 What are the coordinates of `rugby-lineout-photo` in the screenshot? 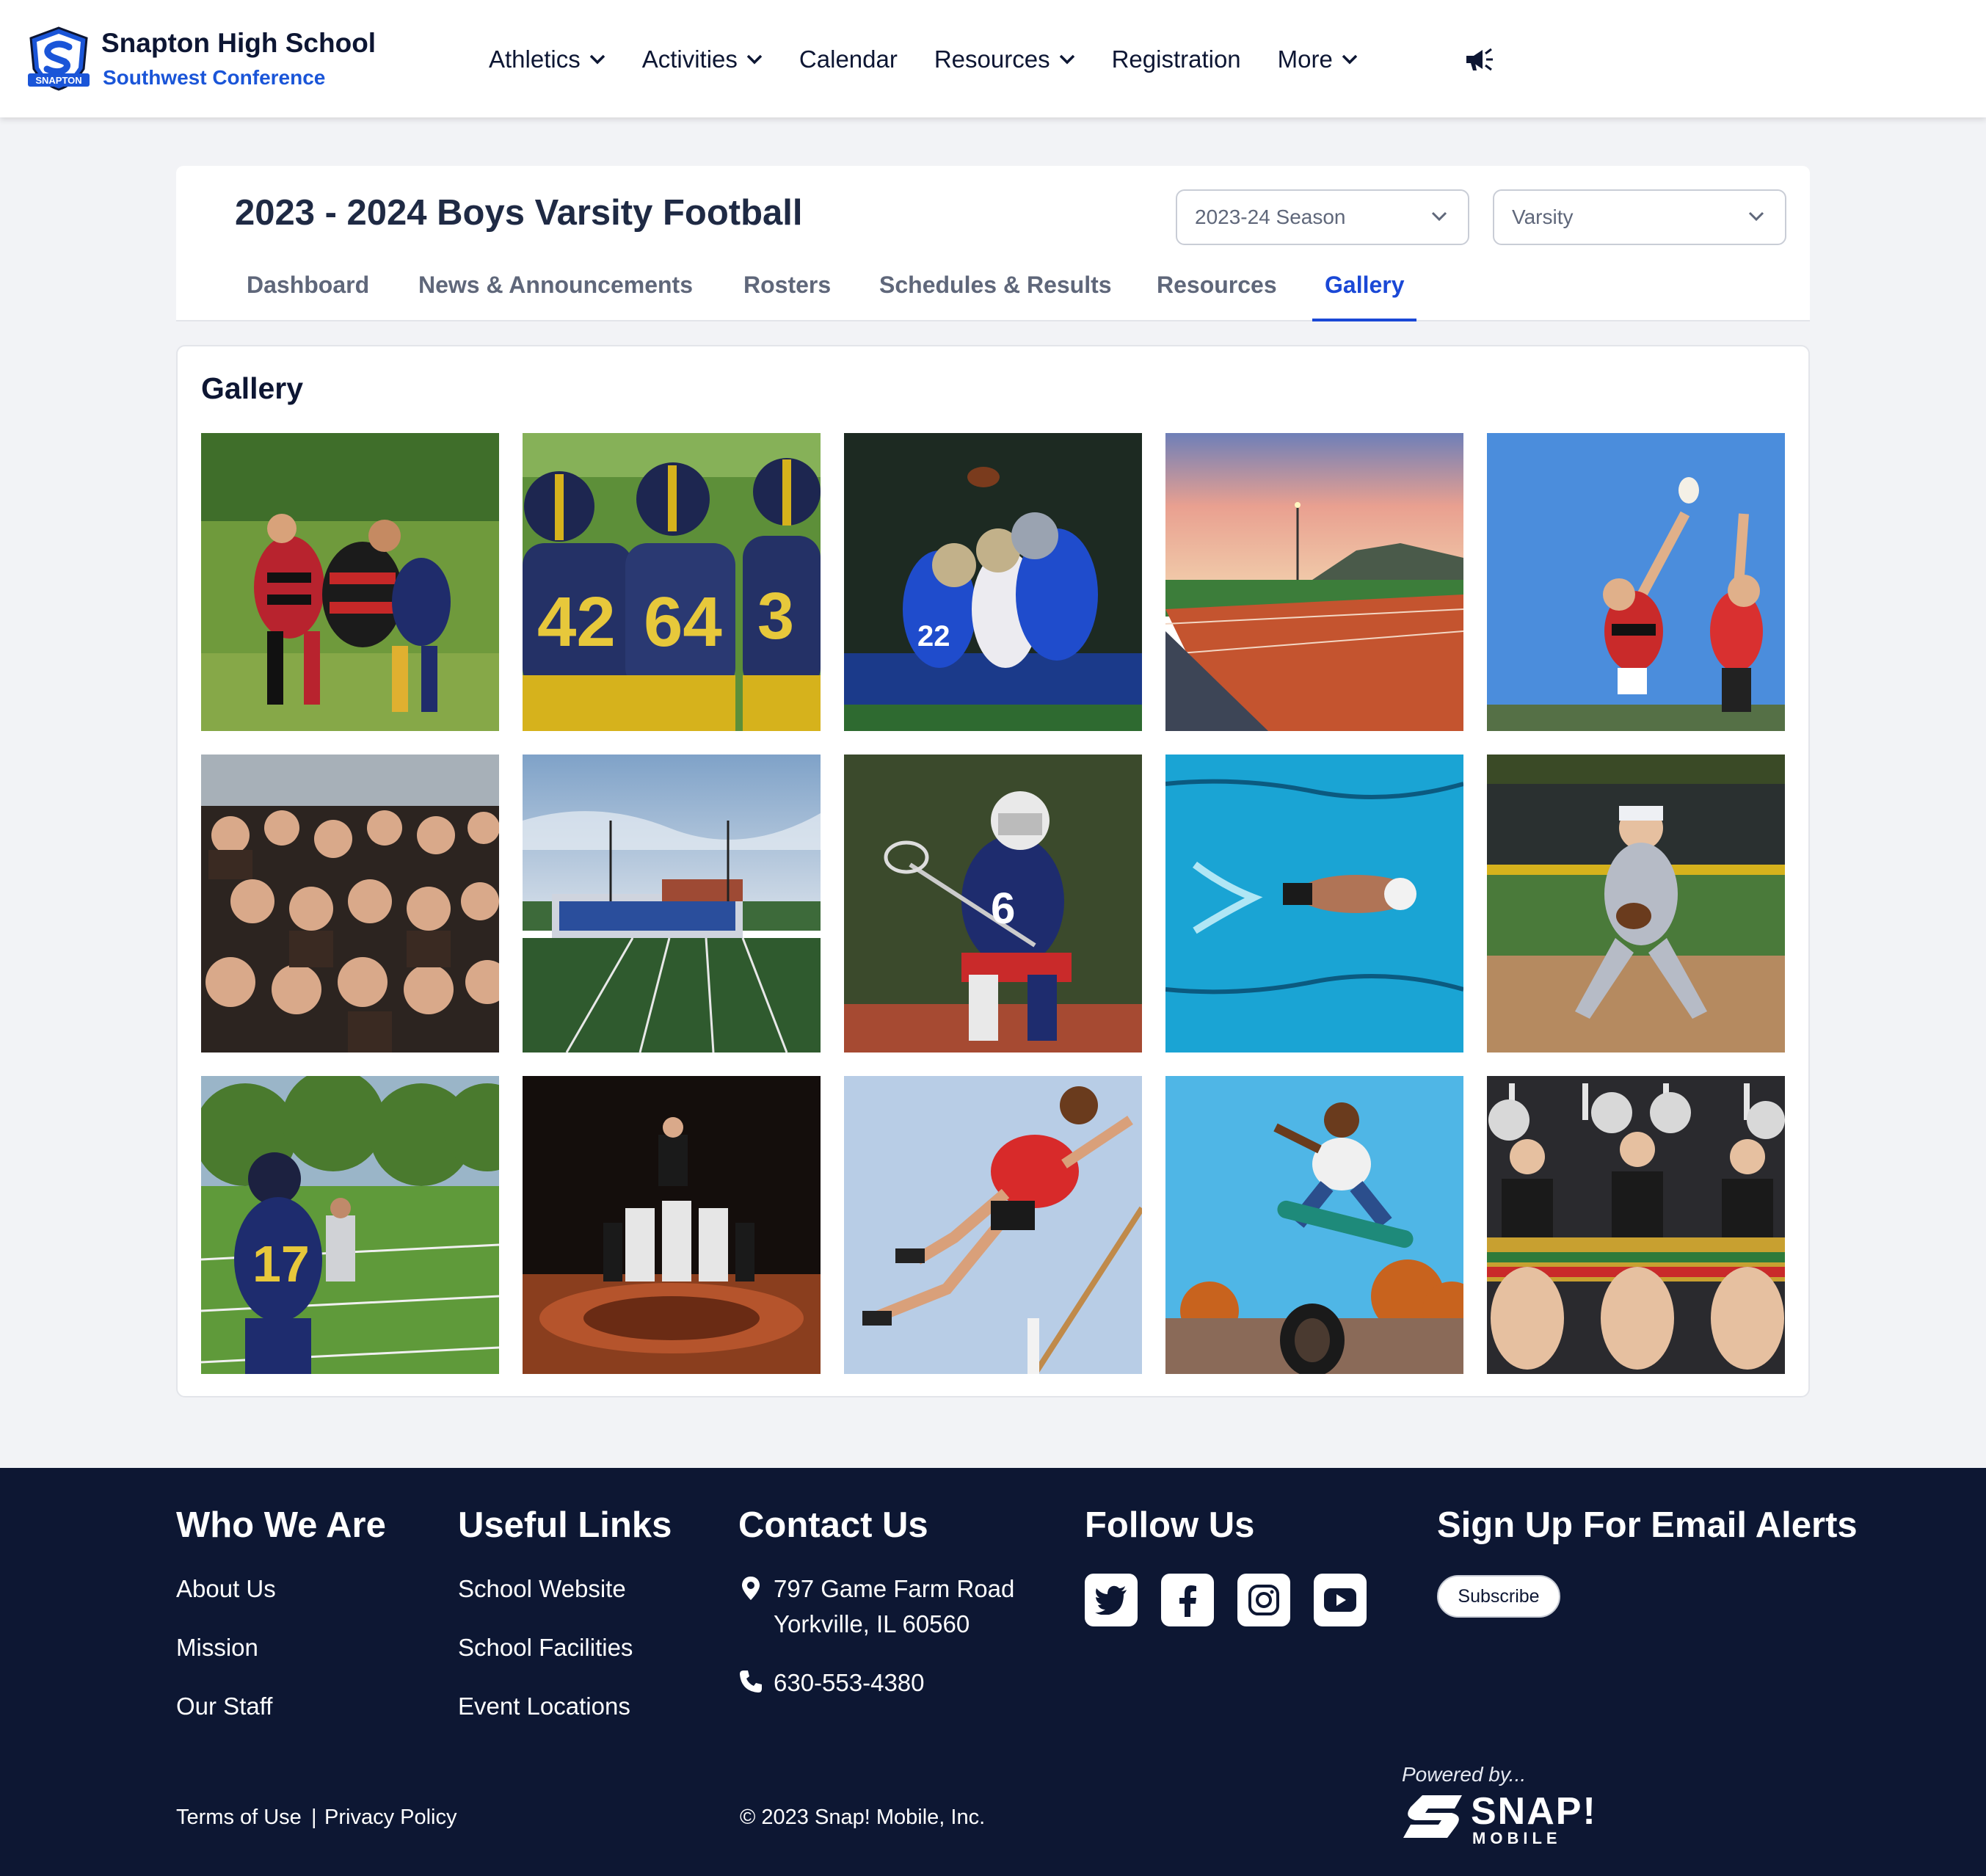 It's located at (1636, 582).